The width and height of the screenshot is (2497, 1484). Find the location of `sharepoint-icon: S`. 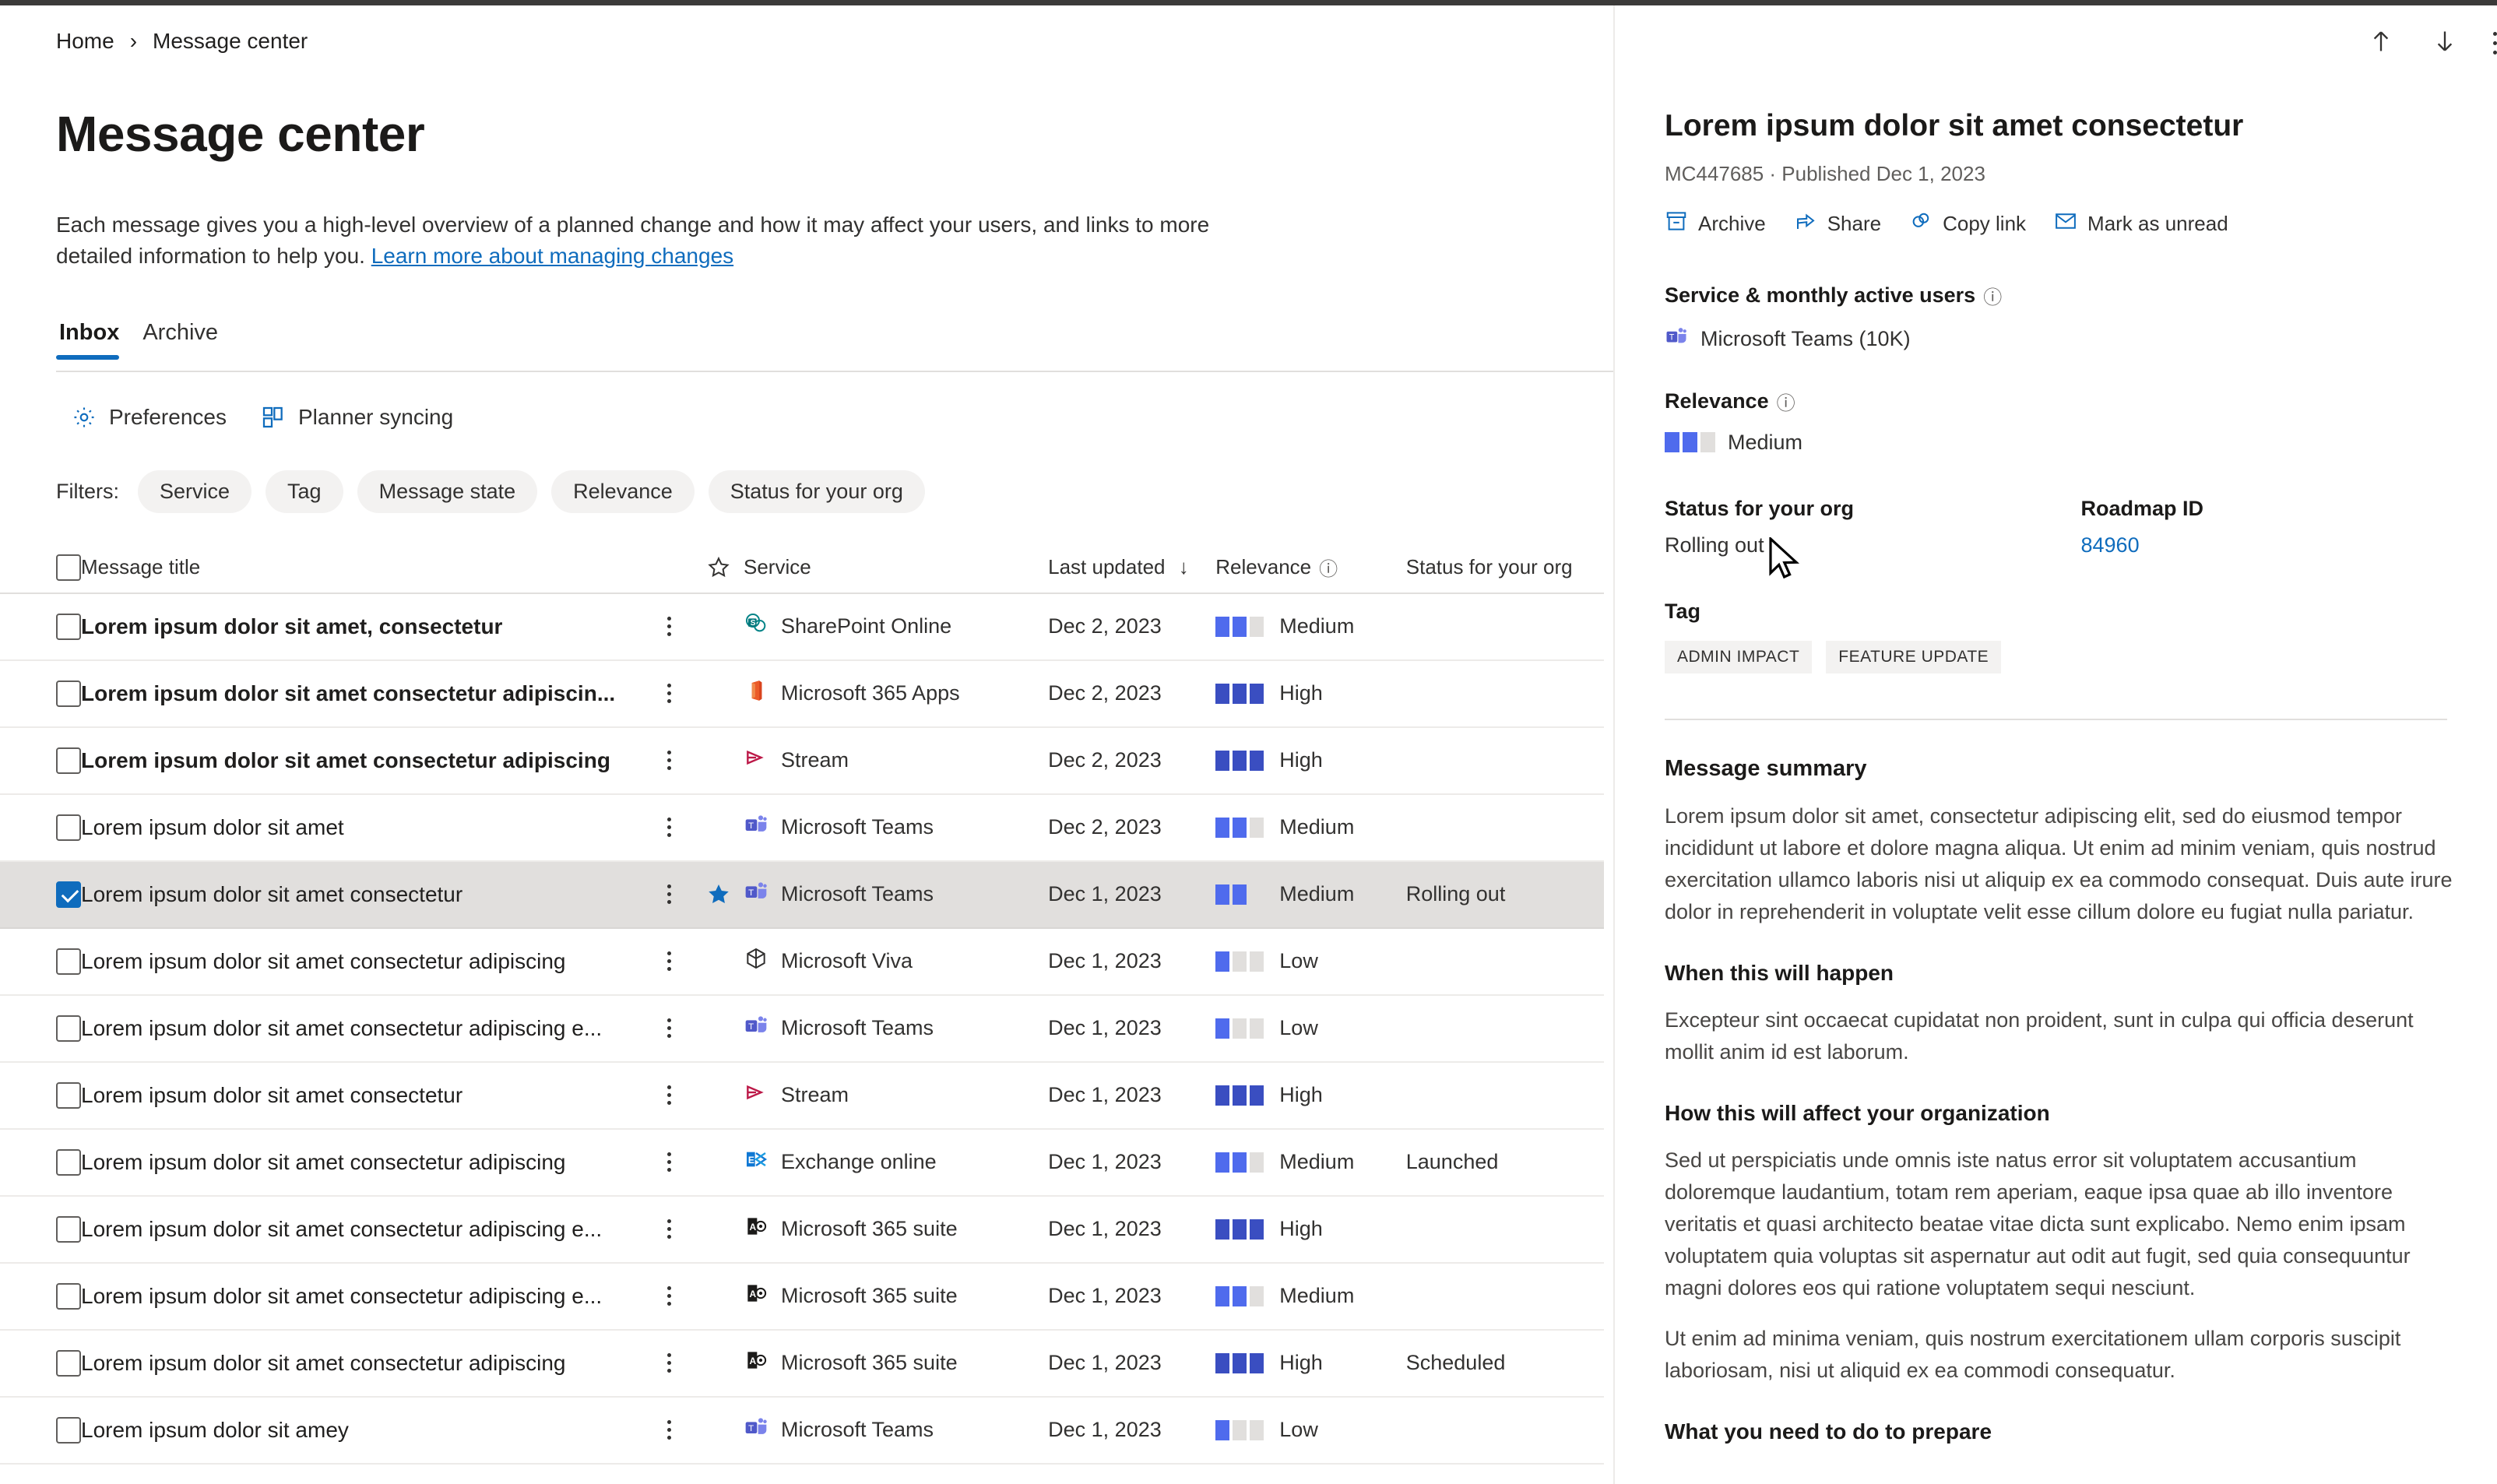

sharepoint-icon: S is located at coordinates (756, 626).